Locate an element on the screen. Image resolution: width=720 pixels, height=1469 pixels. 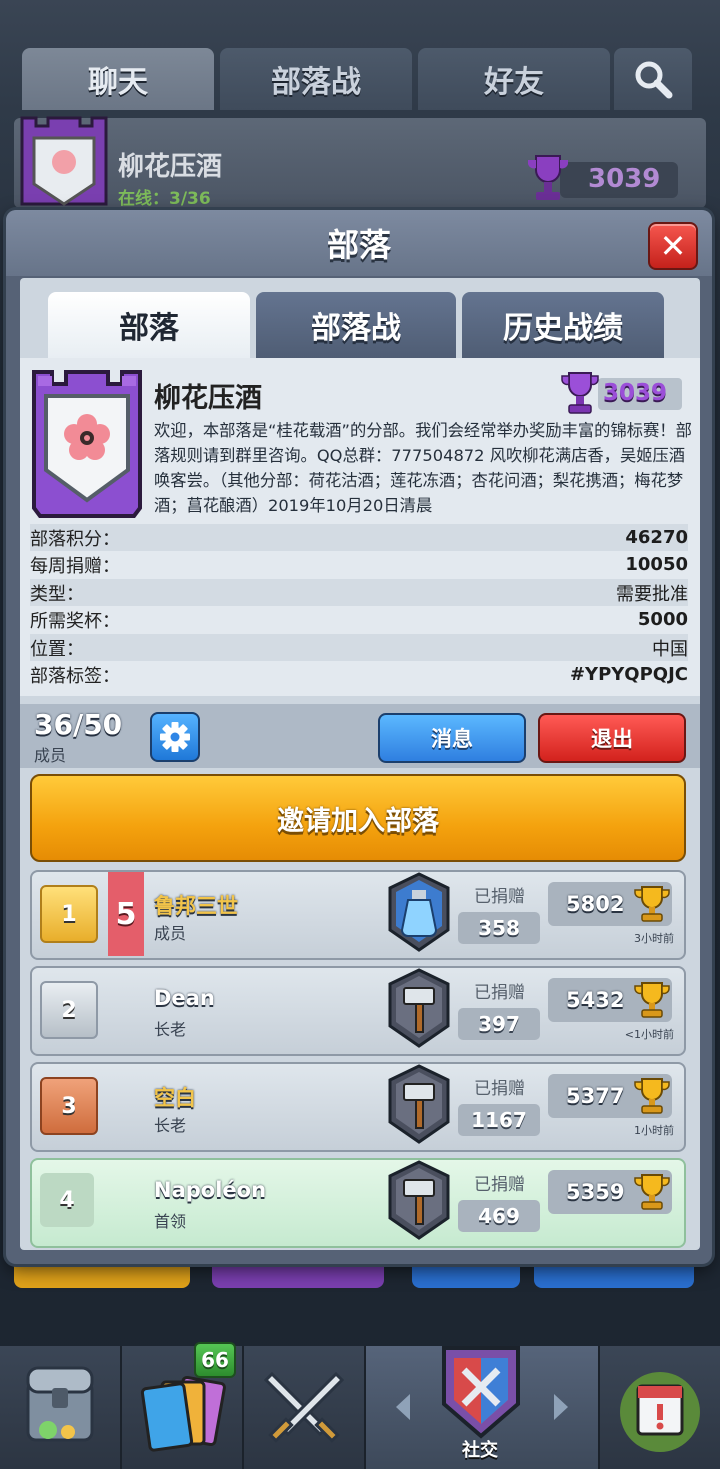
member-name: 空白 is located at coordinates (175, 1098).